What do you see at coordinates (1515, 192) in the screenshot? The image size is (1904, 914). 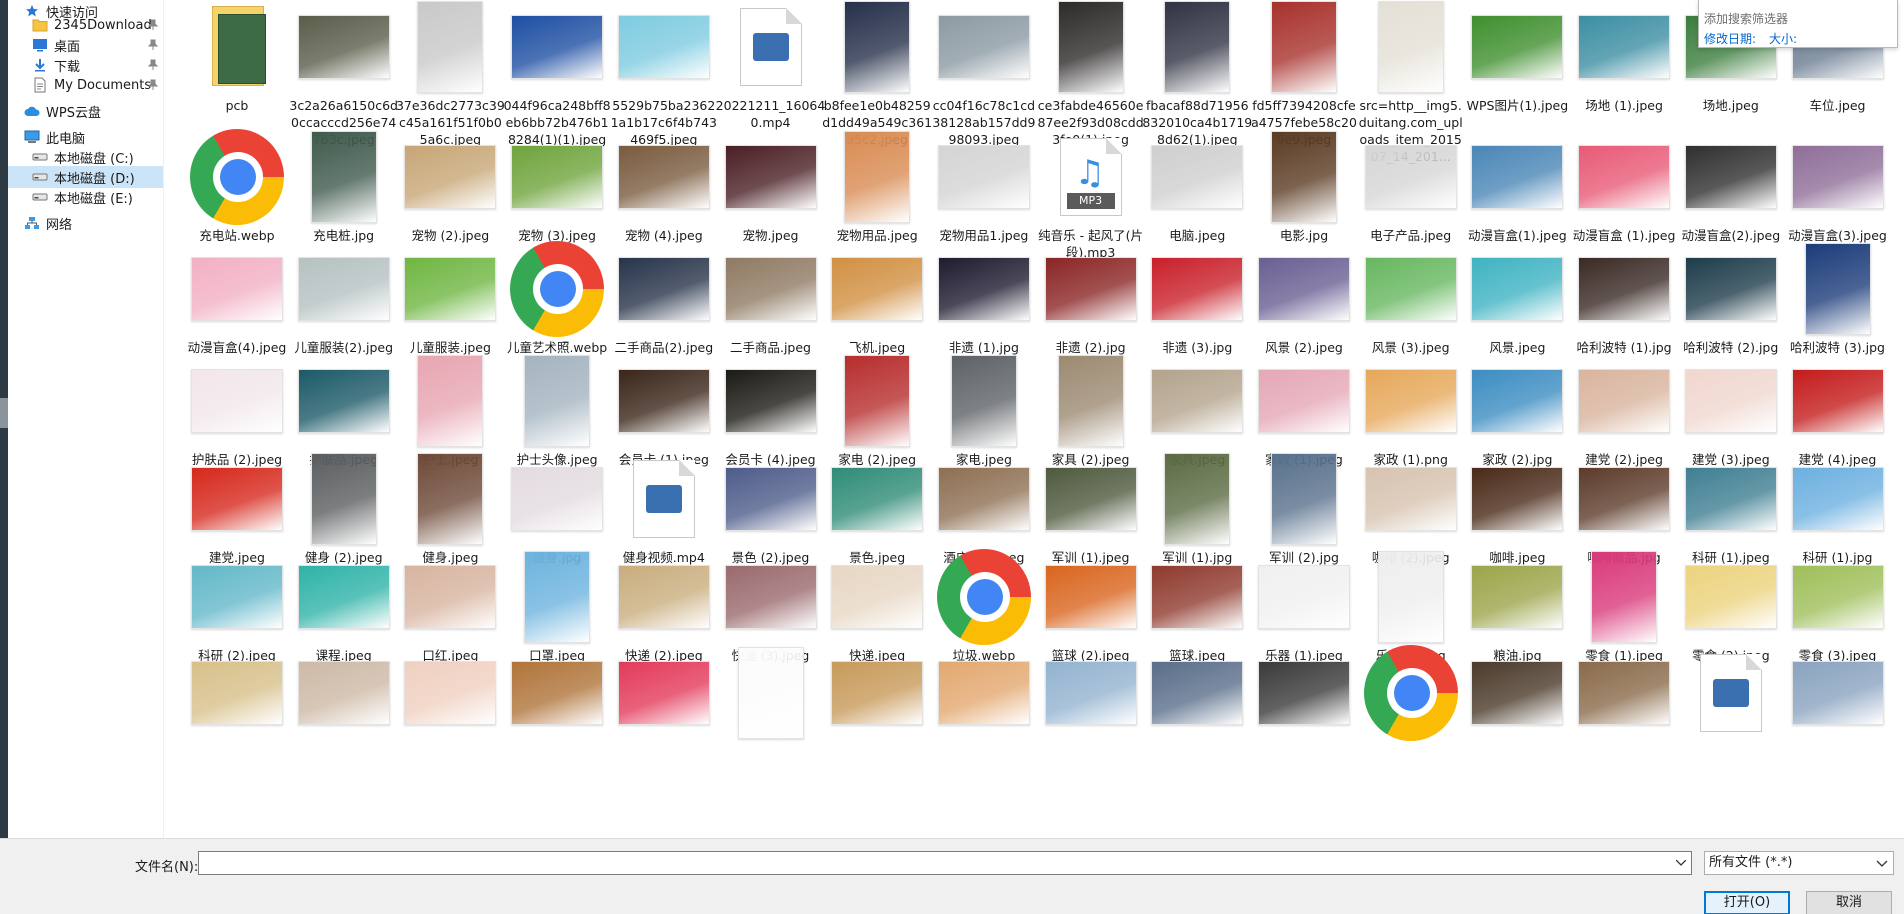 I see `file-item: 动漫盲盒(1).jpeg` at bounding box center [1515, 192].